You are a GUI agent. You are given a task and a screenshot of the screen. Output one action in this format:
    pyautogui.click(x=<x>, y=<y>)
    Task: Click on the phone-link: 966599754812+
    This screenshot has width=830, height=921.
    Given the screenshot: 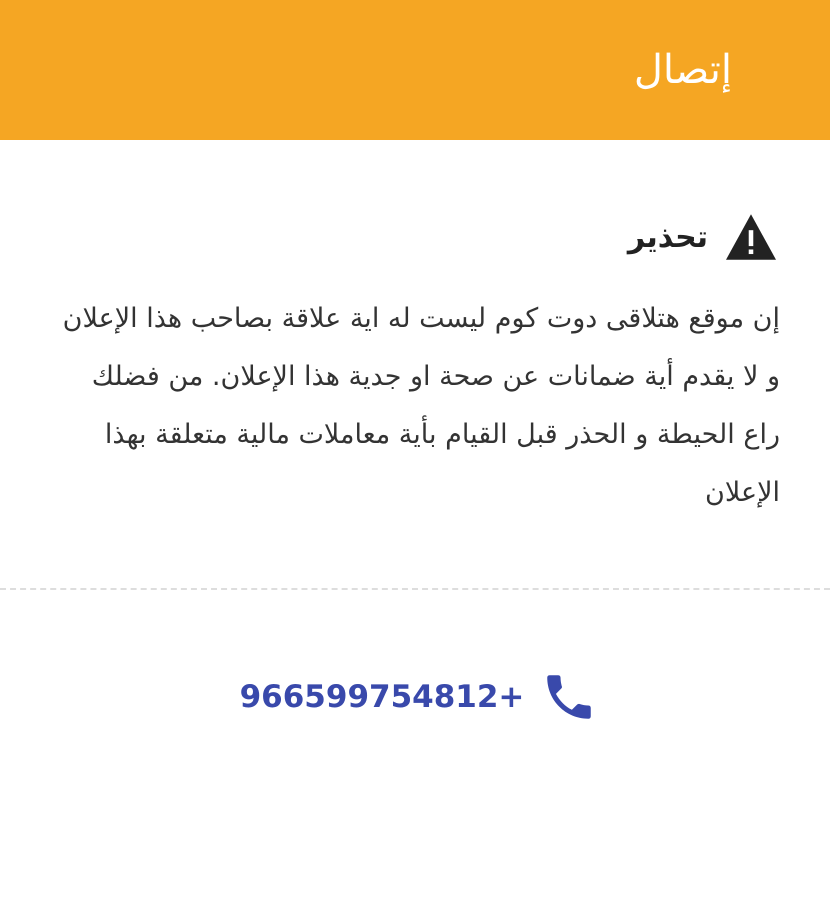 What is the action you would take?
    pyautogui.click(x=382, y=697)
    